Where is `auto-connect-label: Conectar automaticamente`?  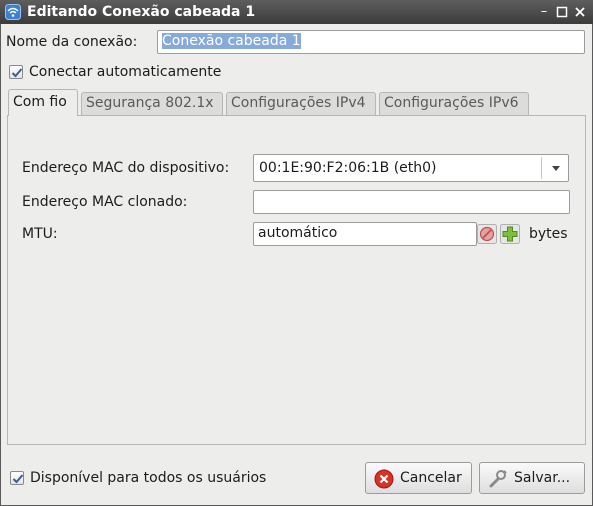
auto-connect-label: Conectar automaticamente is located at coordinates (125, 72).